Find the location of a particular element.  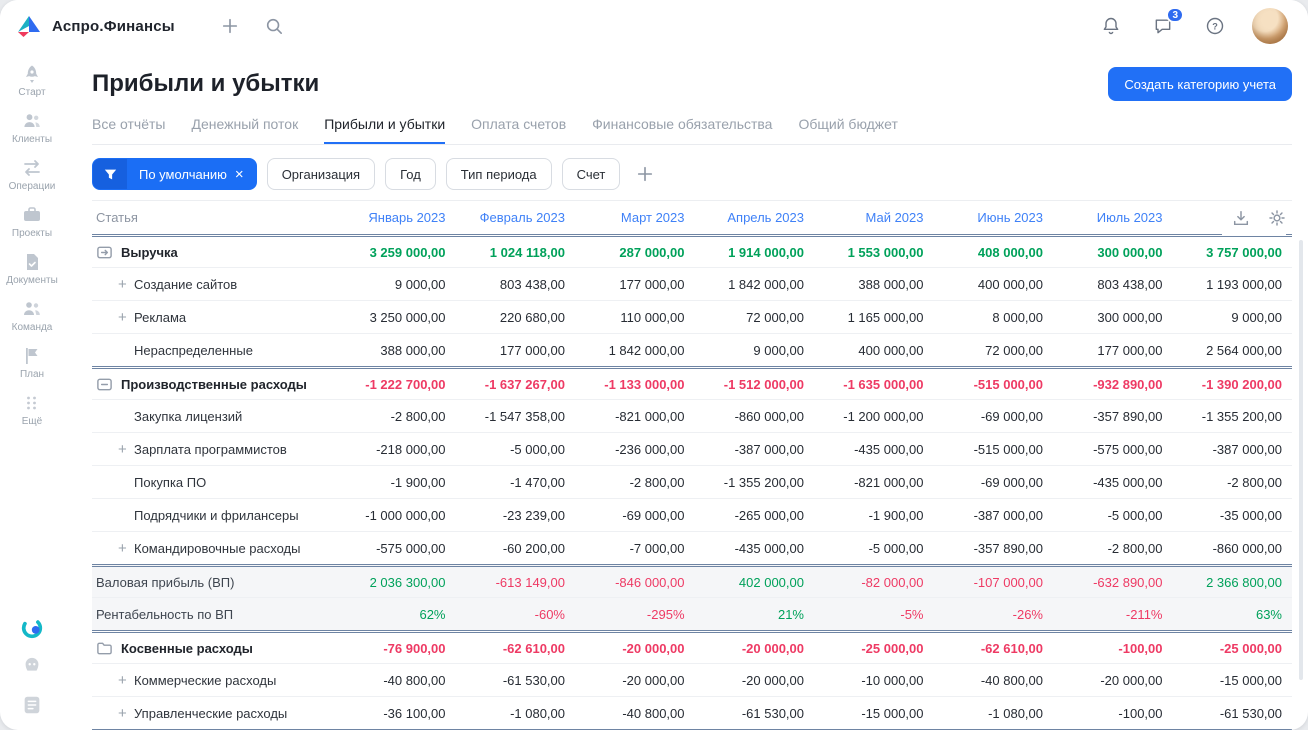

tab-2: Прибыли и убытки is located at coordinates (385, 128).